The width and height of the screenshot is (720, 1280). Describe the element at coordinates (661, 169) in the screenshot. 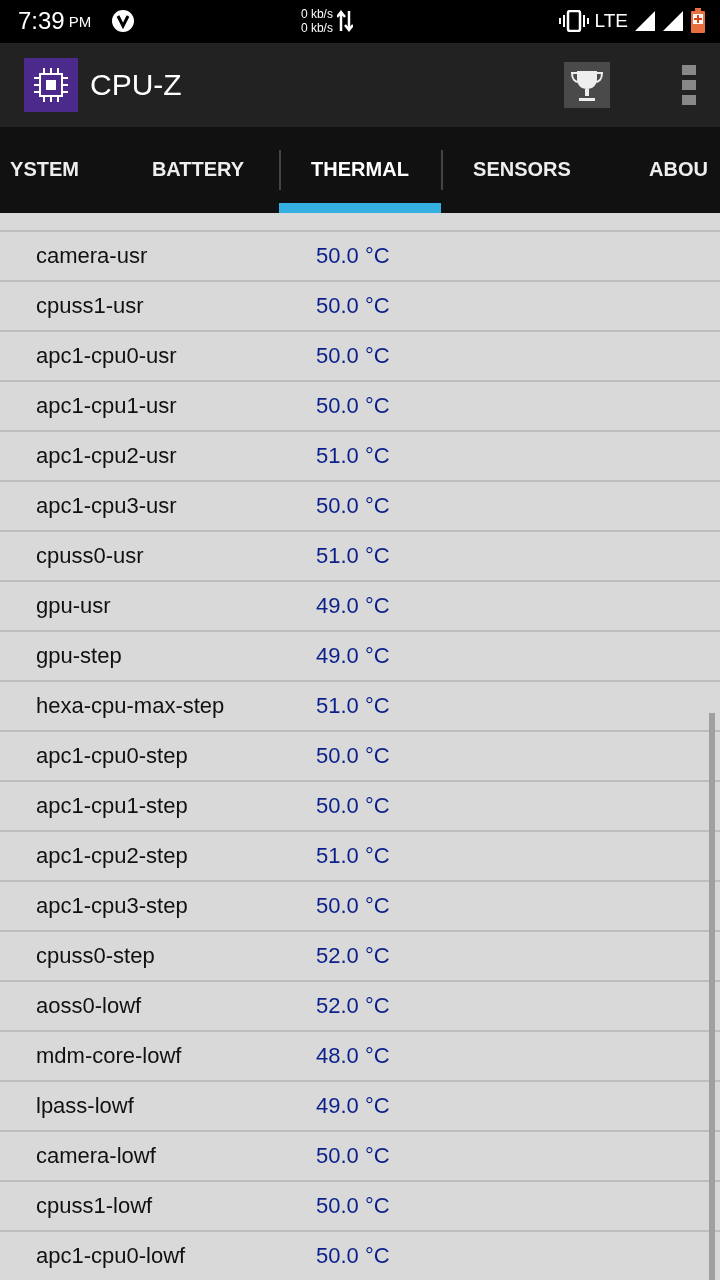

I see `tab: ABOU` at that location.